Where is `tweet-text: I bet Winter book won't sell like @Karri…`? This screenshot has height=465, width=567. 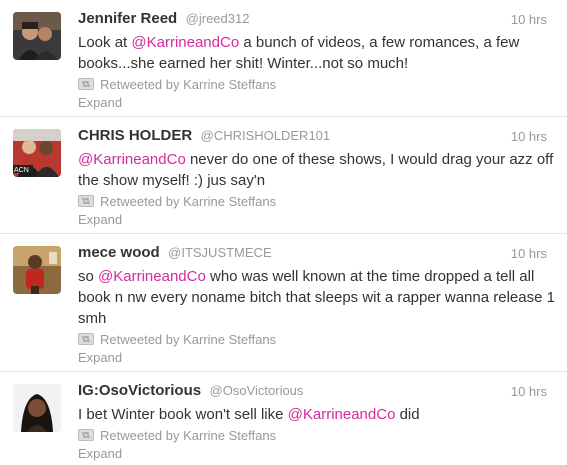 tweet-text: I bet Winter book won't sell like @Karri… is located at coordinates (317, 414).